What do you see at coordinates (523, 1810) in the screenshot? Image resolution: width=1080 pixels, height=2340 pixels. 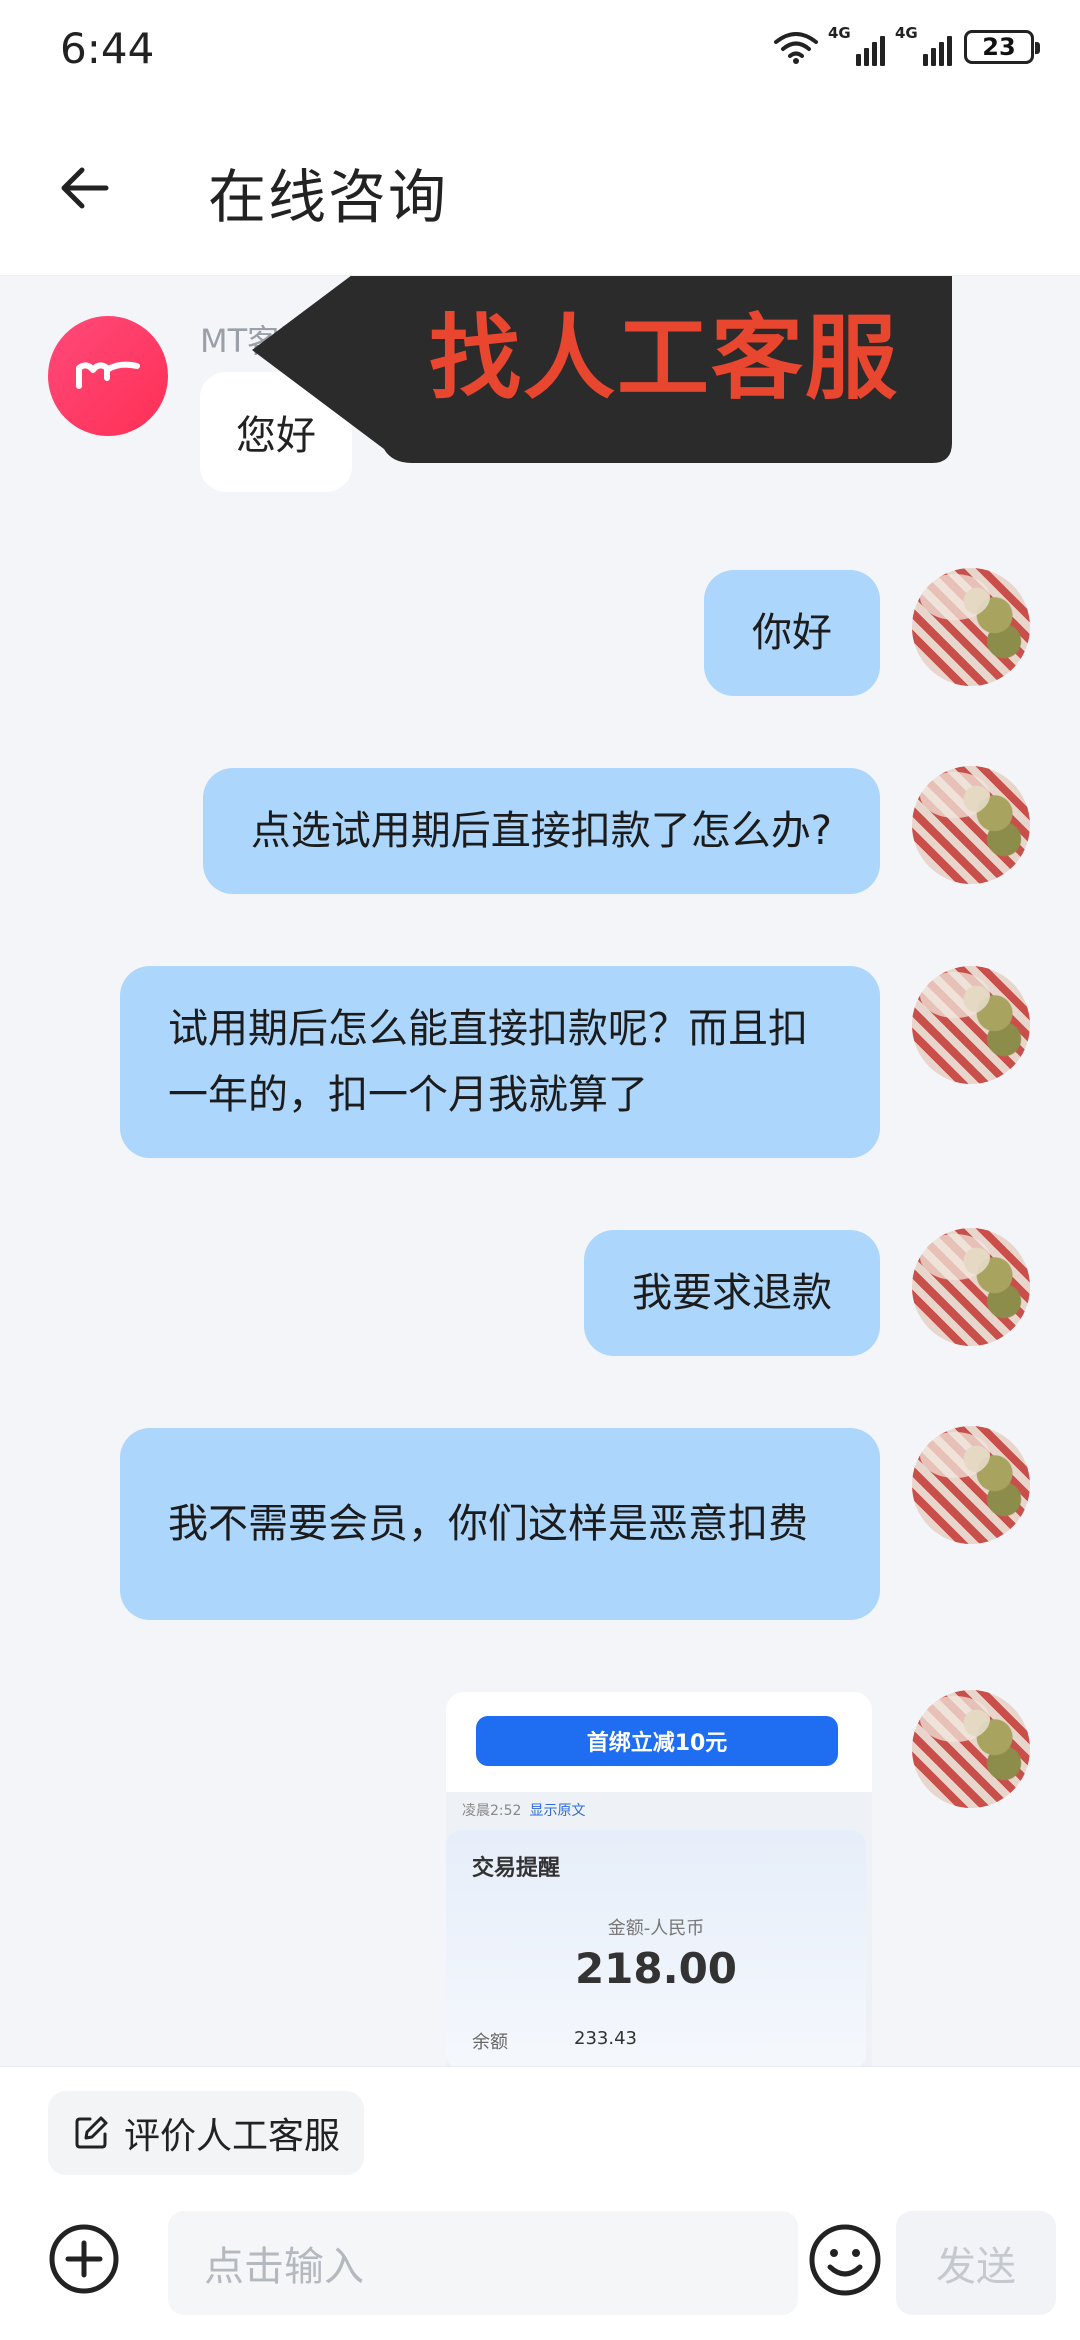 I see `image-subtext: 凌晨2:52 显示原文` at bounding box center [523, 1810].